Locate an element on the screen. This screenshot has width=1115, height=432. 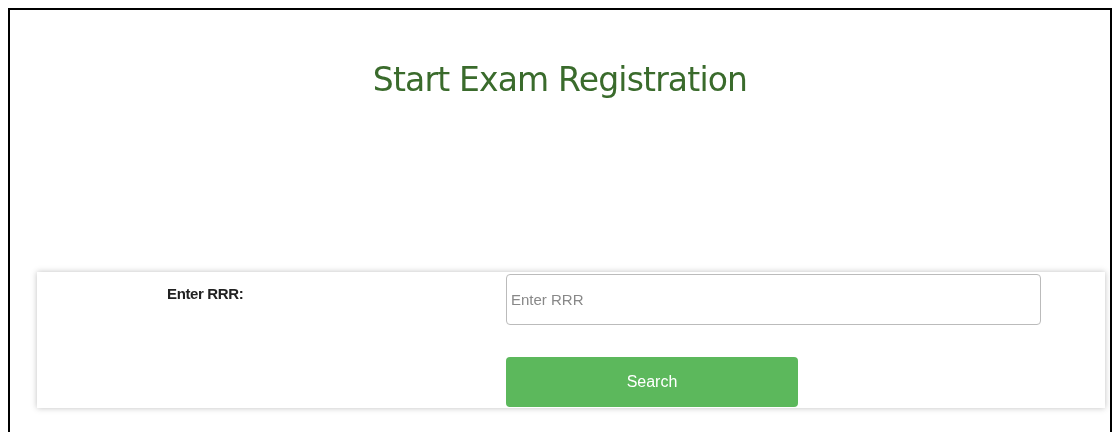
rrr-input-field: Enter RRR is located at coordinates (773, 299).